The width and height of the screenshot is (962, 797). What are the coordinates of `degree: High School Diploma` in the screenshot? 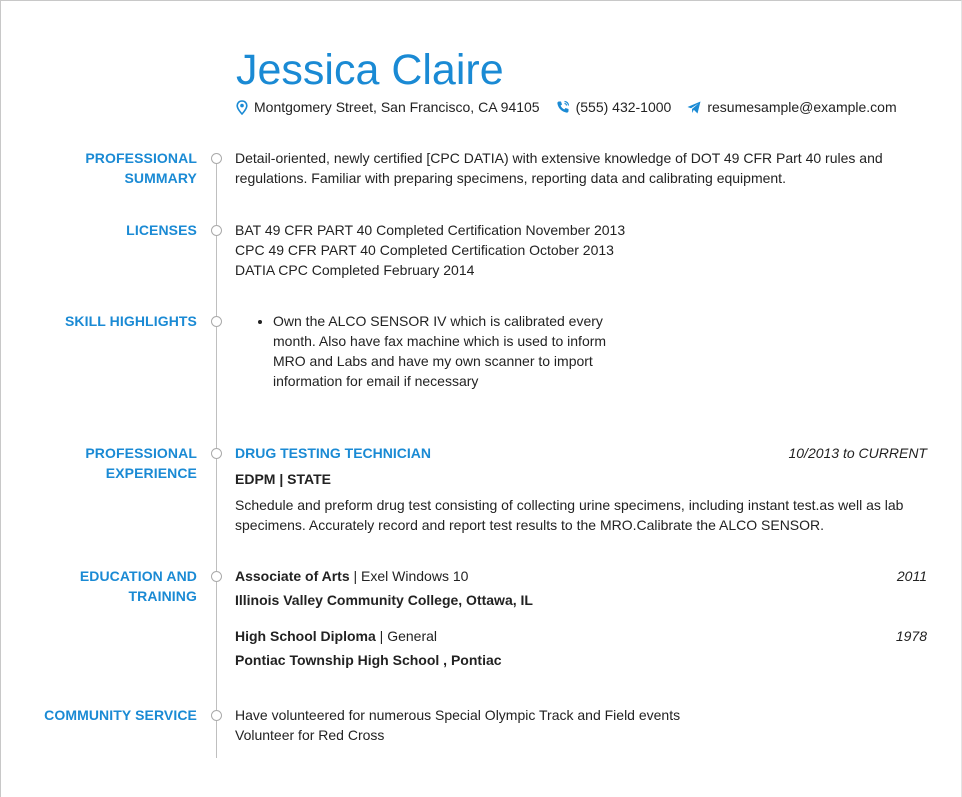 It's located at (305, 636).